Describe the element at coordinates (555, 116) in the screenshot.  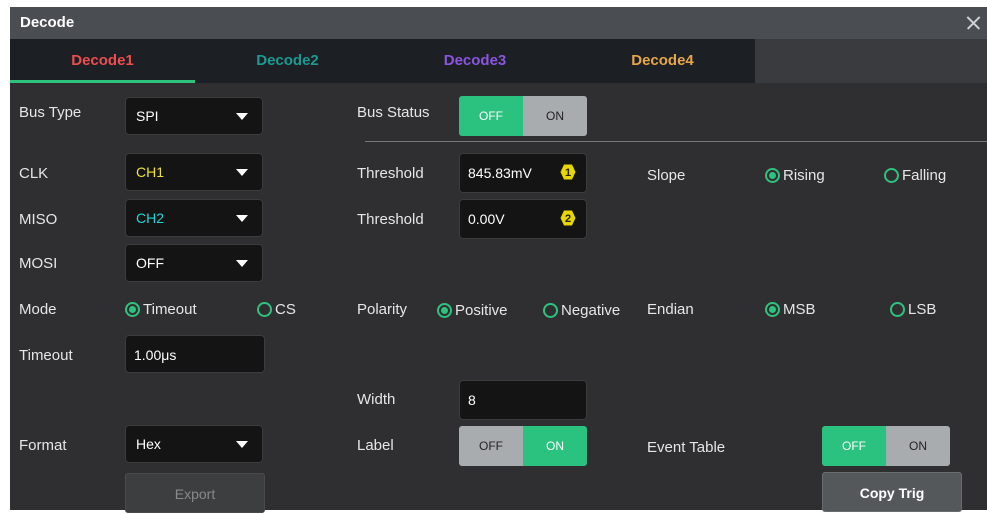
I see `bus-status-on: ON` at that location.